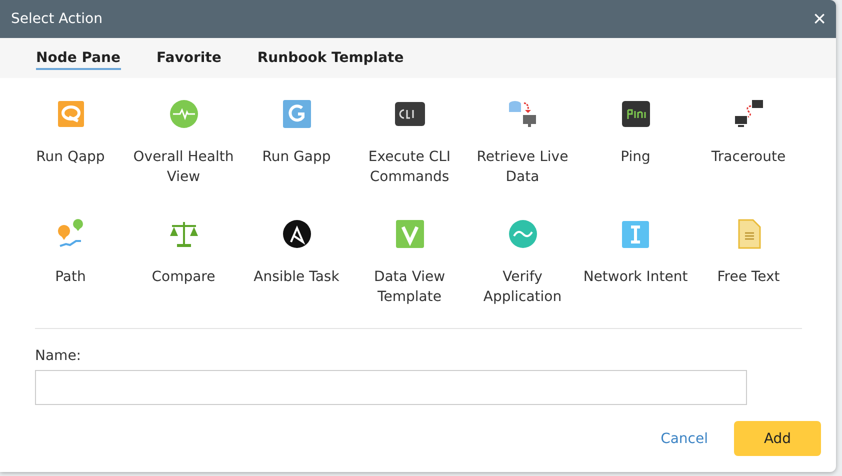  What do you see at coordinates (297, 277) in the screenshot?
I see `action-label: Ansible Task` at bounding box center [297, 277].